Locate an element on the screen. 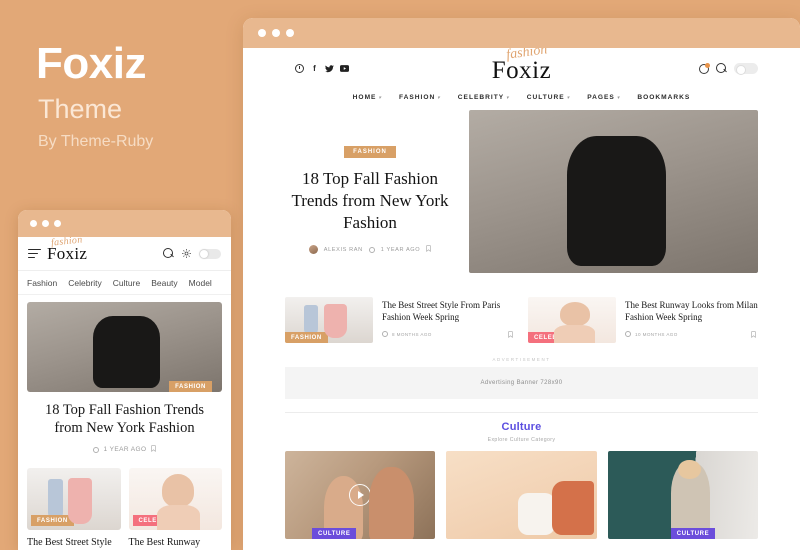 This screenshot has width=800, height=550. advertisement-slot: ADVERTISEMENT Advertising Banner 728x90 is located at coordinates (521, 371).